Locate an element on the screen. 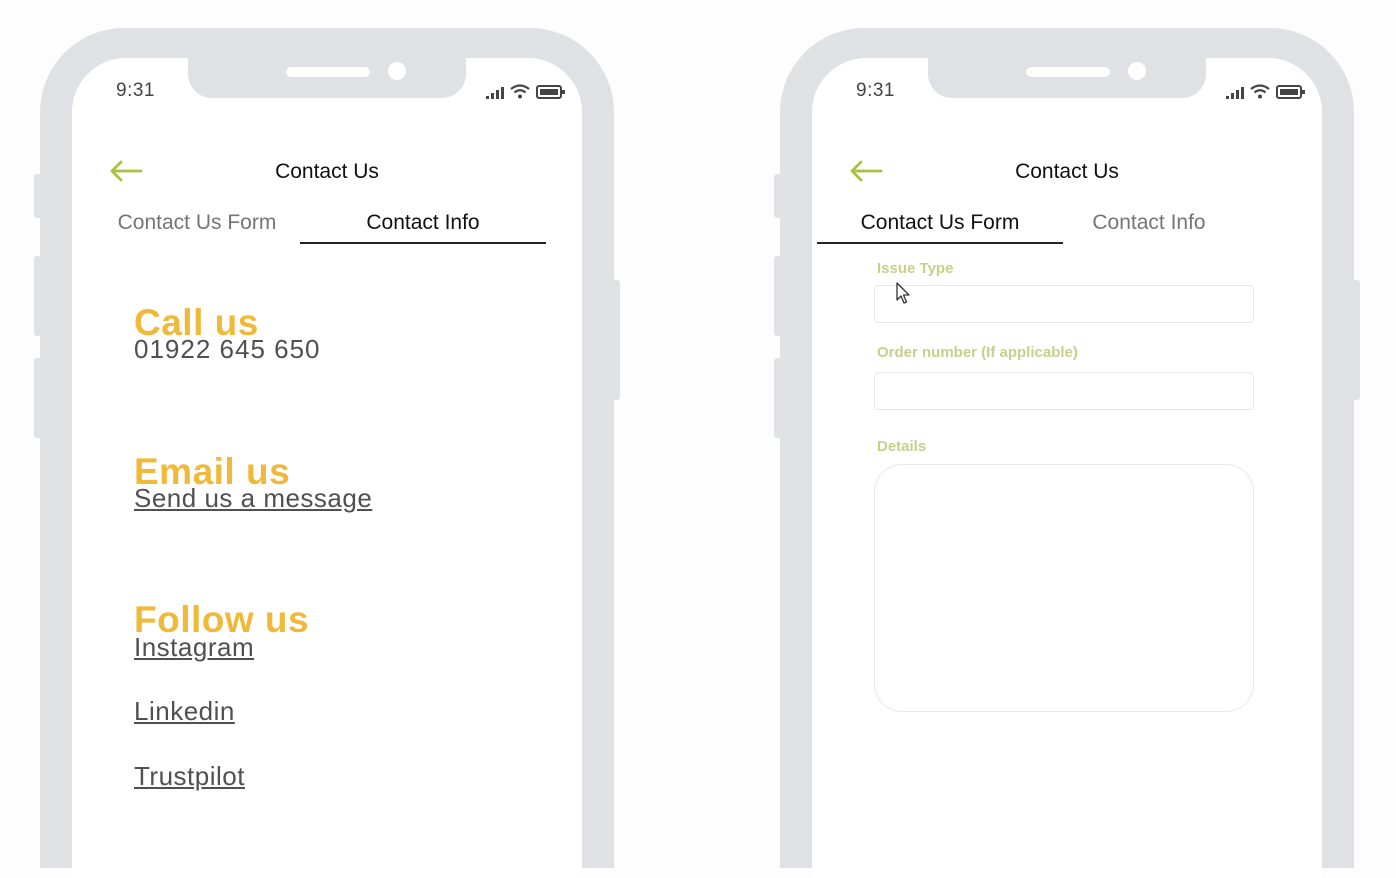 This screenshot has height=878, width=1396. trustpilot-link: Trustpilot is located at coordinates (189, 776).